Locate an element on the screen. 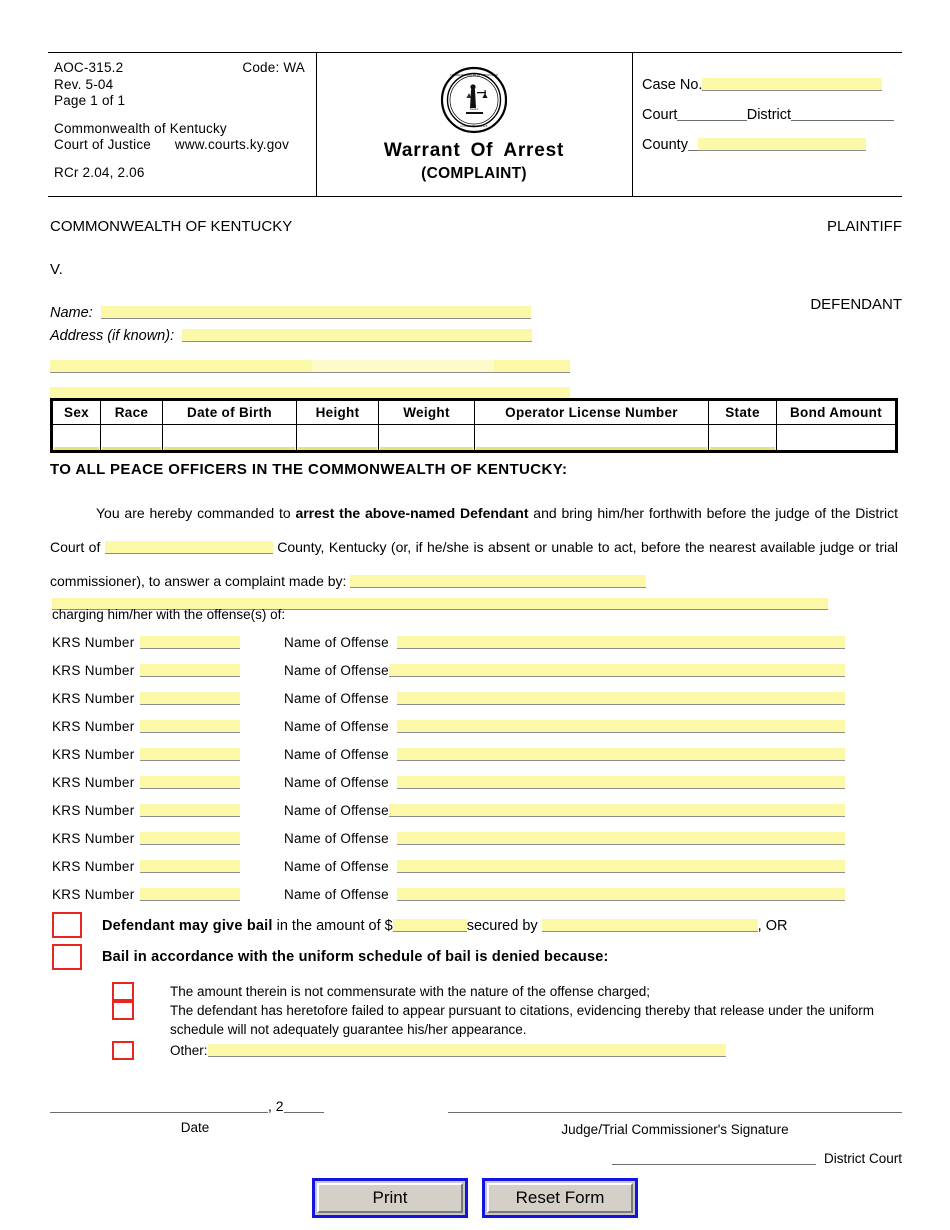  district-label: District is located at coordinates (769, 115).